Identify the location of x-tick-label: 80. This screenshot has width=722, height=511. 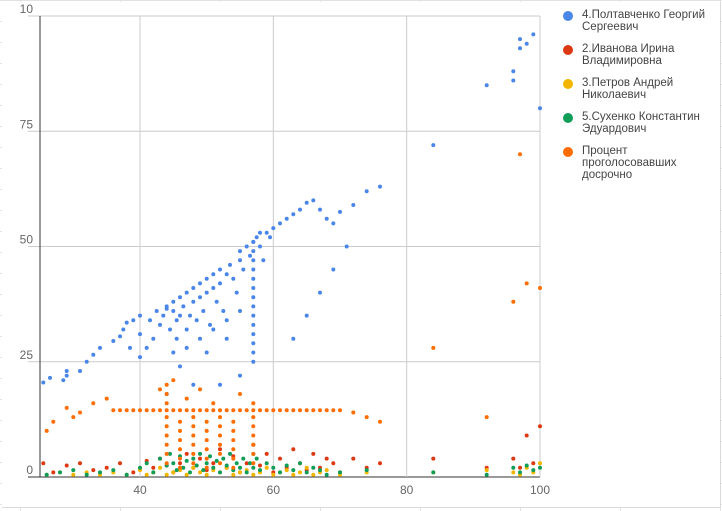
(407, 490).